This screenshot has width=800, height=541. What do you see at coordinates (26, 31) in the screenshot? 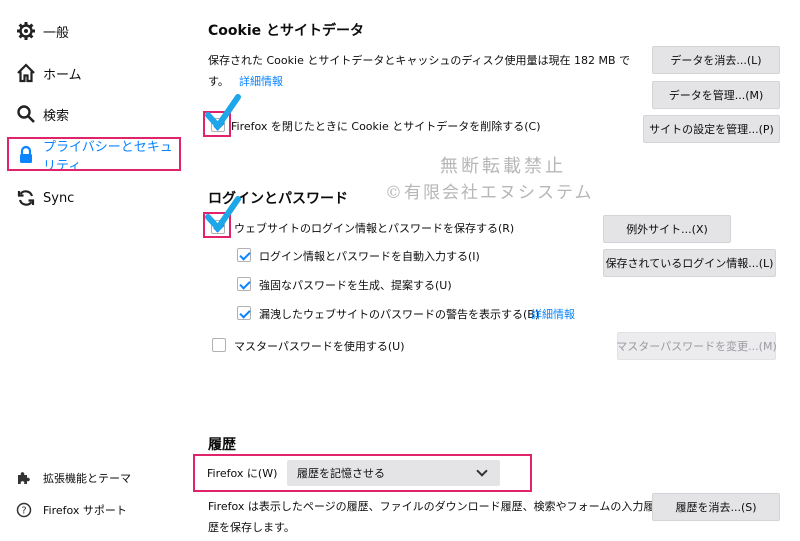
I see `gear-icon` at bounding box center [26, 31].